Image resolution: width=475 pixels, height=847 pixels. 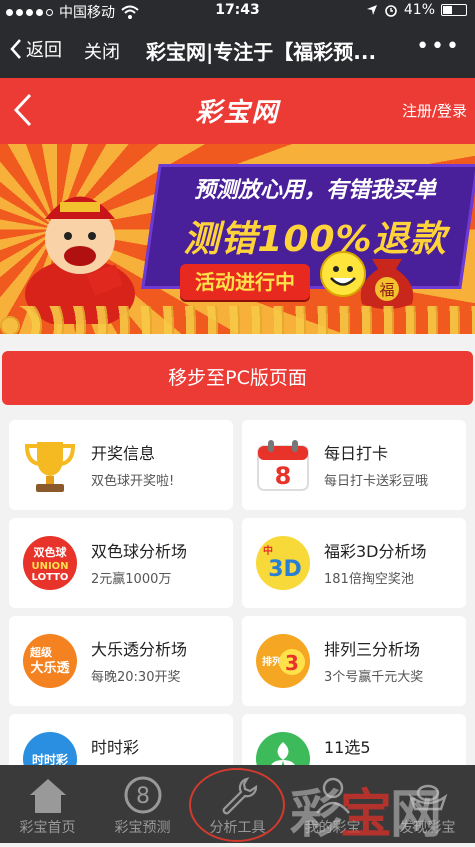 What do you see at coordinates (245, 282) in the screenshot?
I see `banner-activity-pill: 活动进行中` at bounding box center [245, 282].